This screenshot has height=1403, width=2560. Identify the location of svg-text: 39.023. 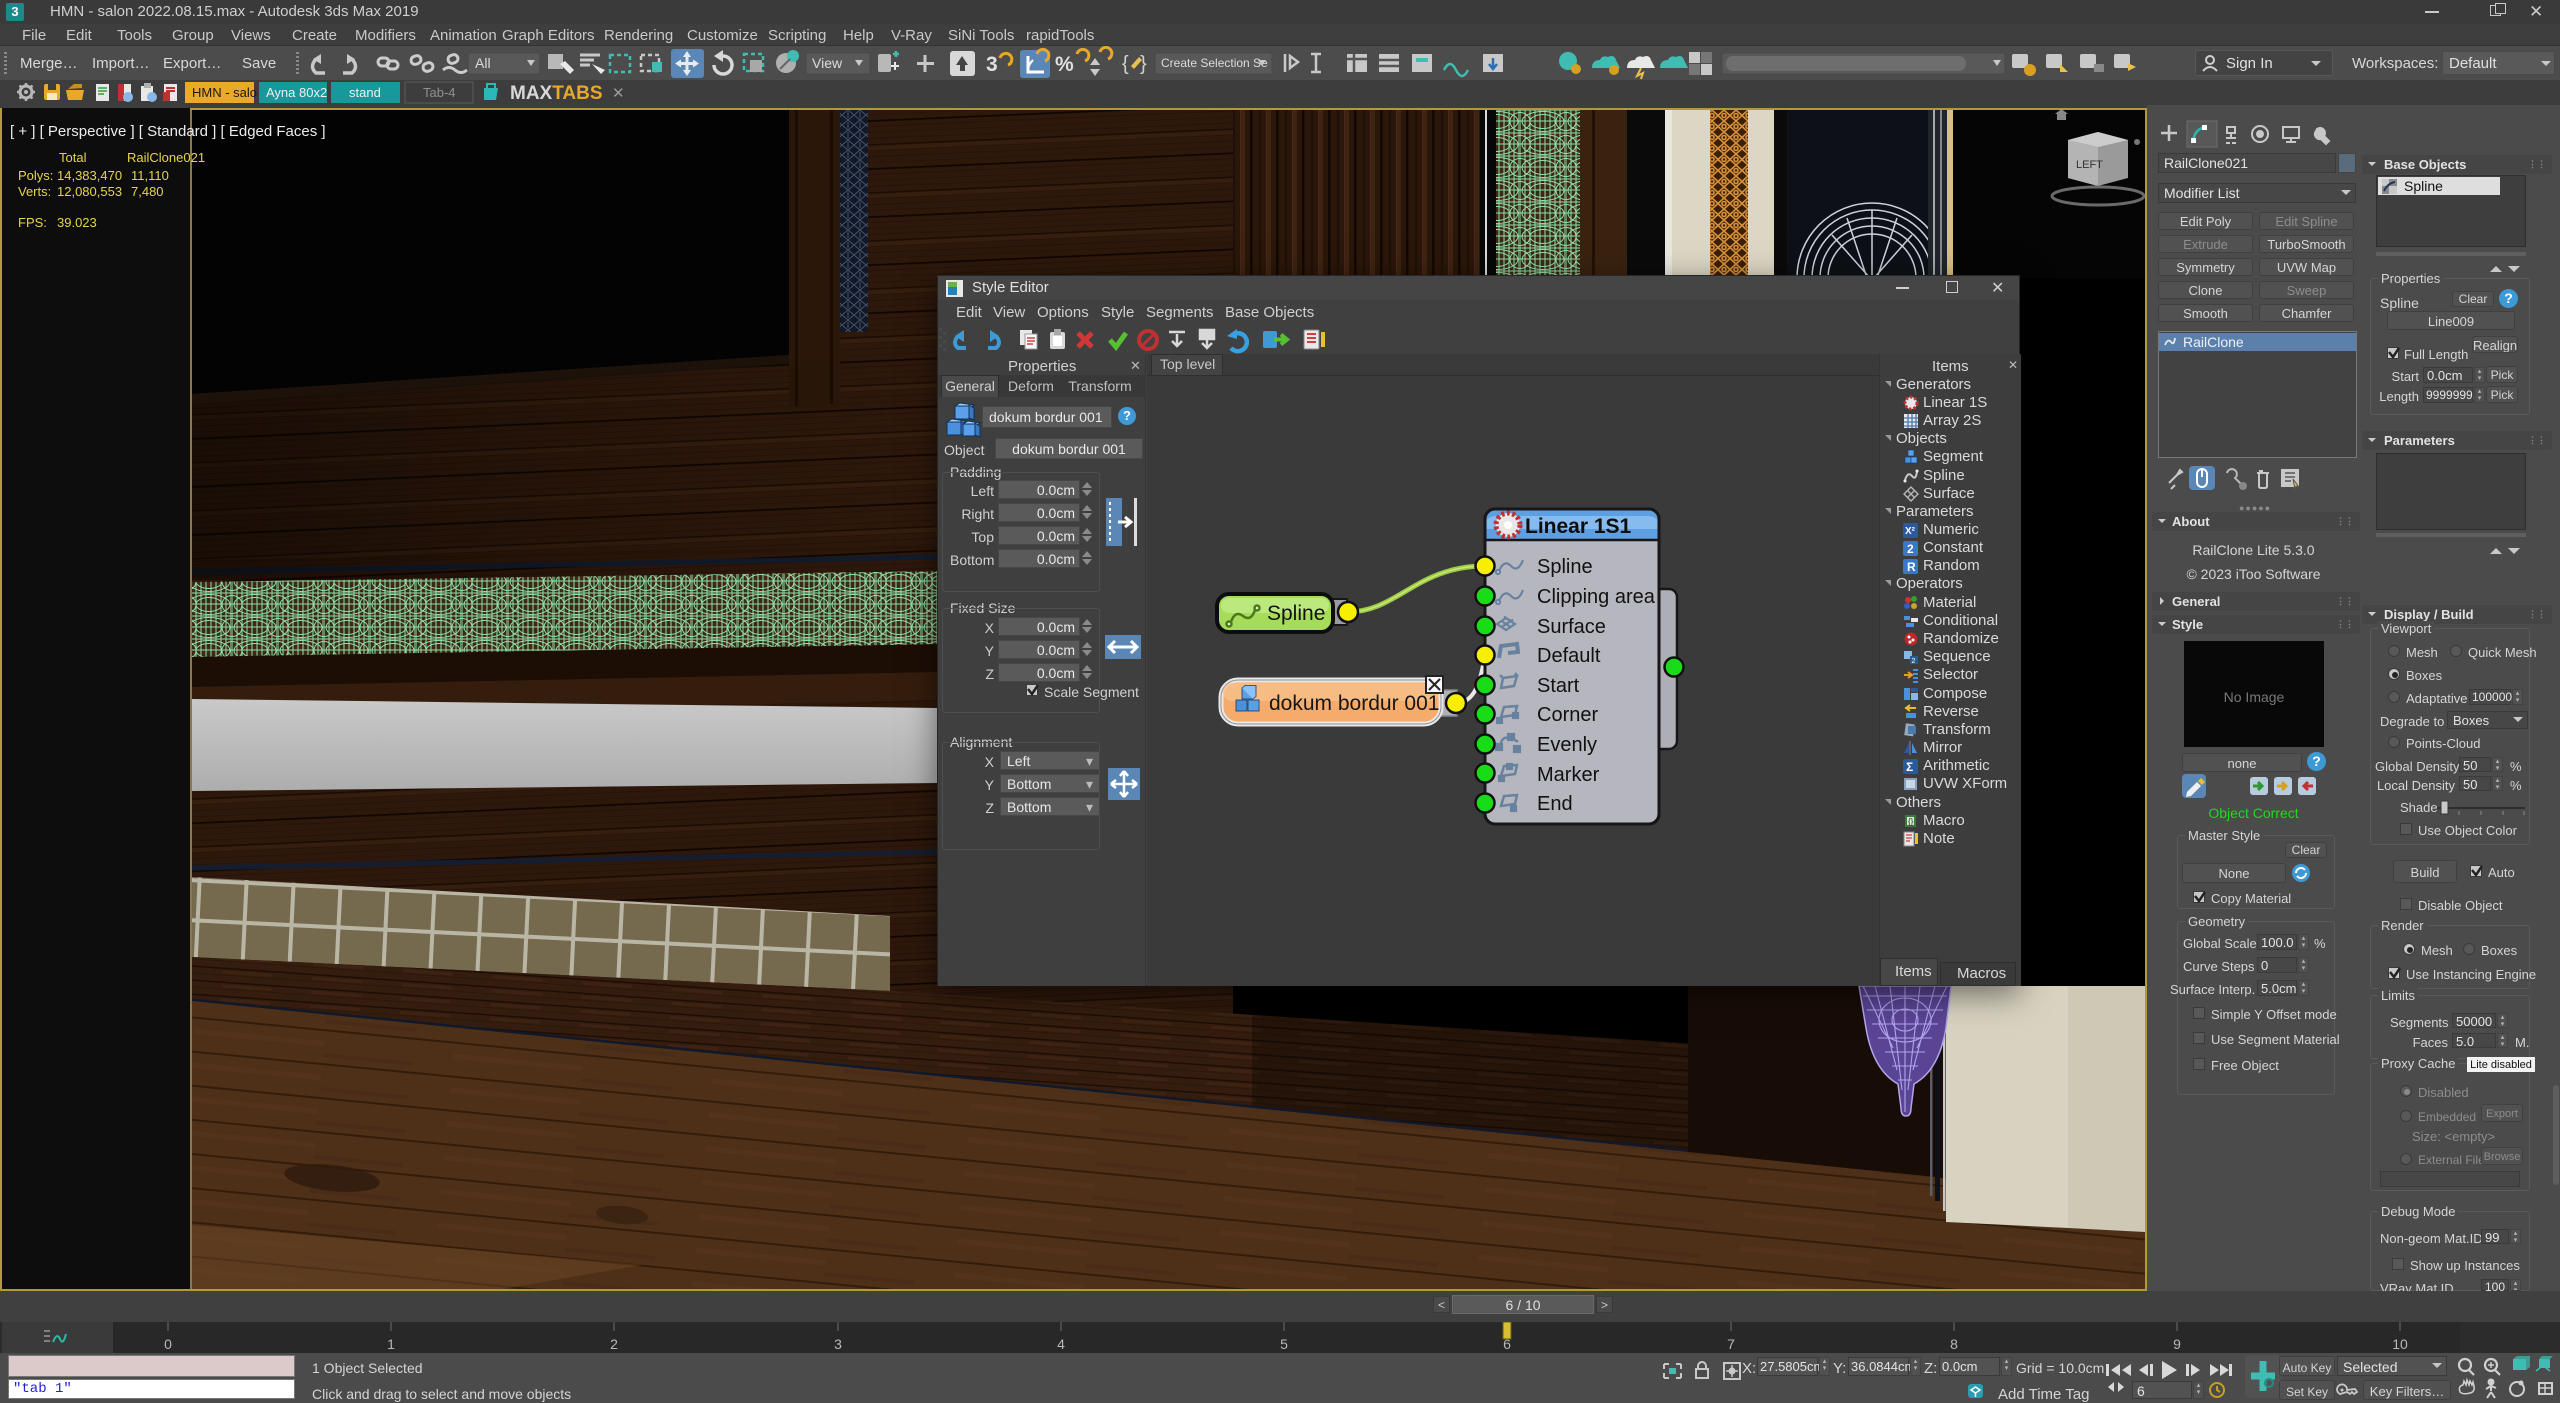
(77, 222).